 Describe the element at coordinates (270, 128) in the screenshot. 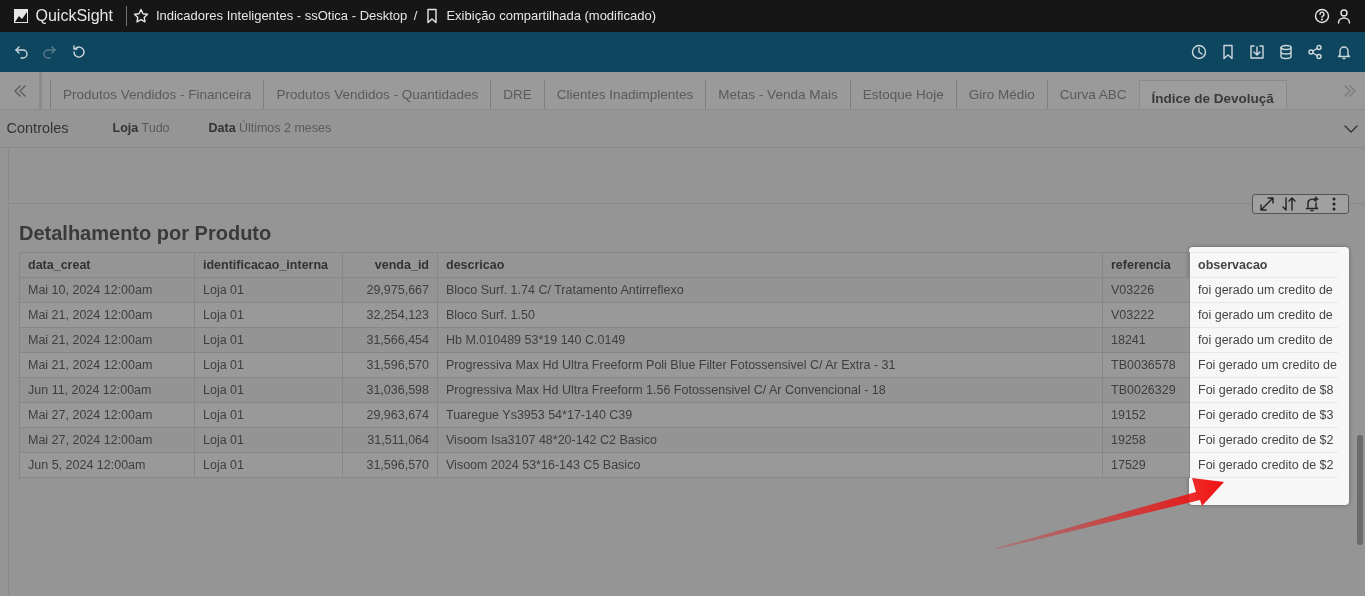

I see `filter-control: Data Últimos 2 meses` at that location.